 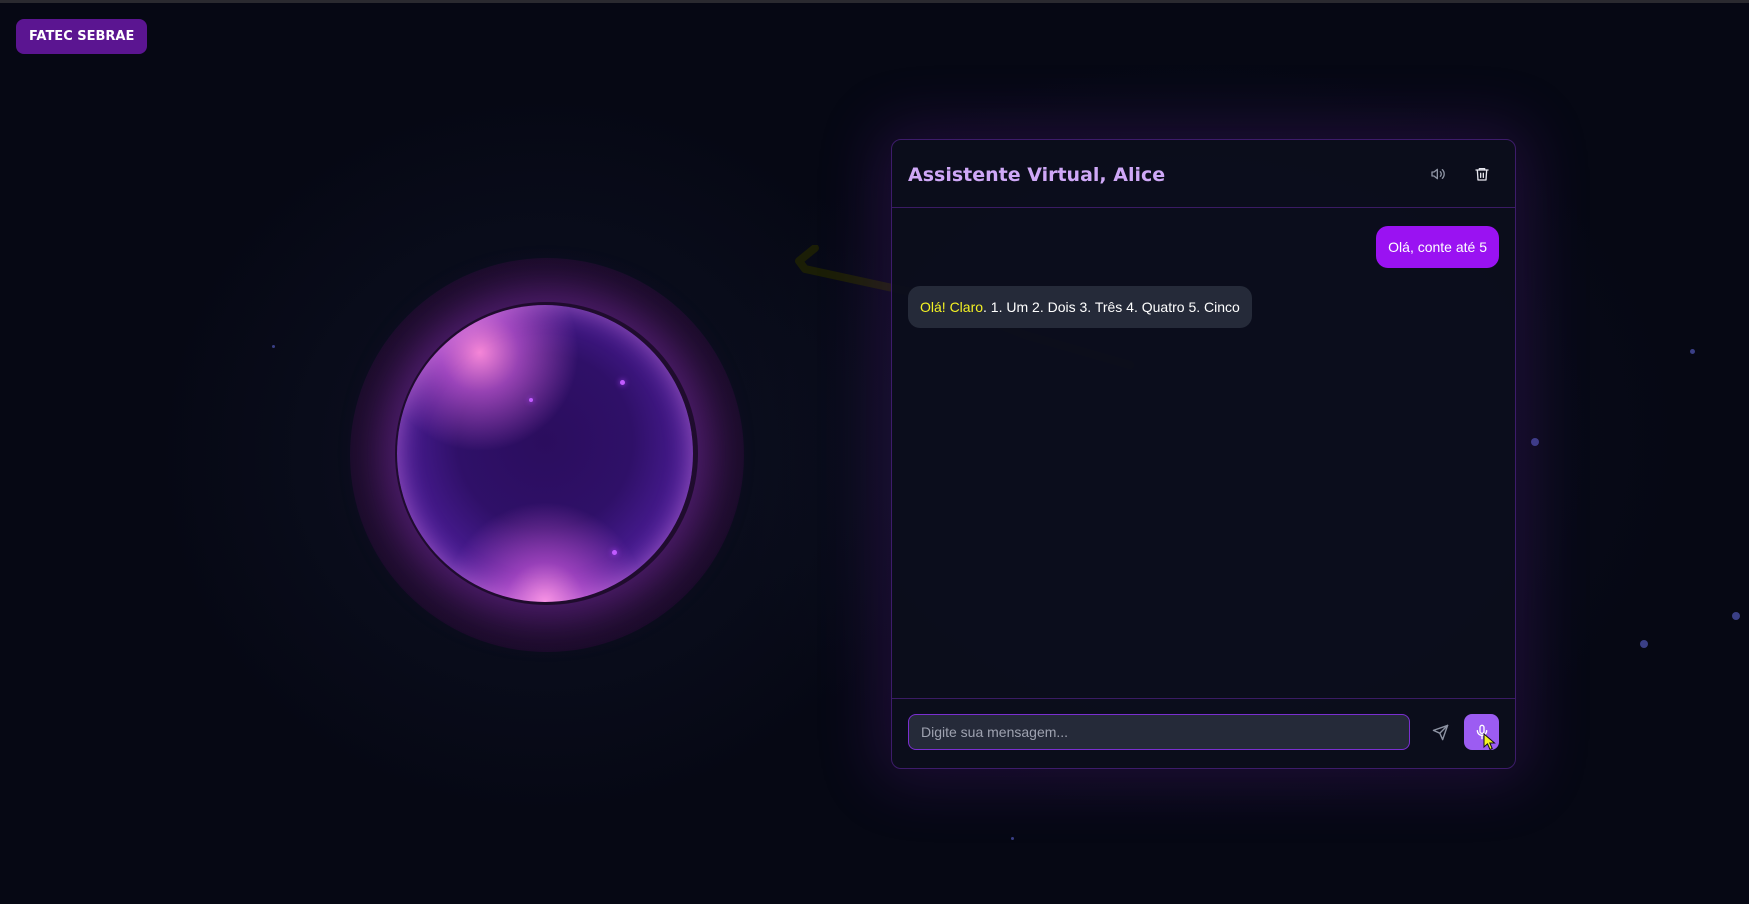 What do you see at coordinates (1438, 174) in the screenshot?
I see `speaker-icon` at bounding box center [1438, 174].